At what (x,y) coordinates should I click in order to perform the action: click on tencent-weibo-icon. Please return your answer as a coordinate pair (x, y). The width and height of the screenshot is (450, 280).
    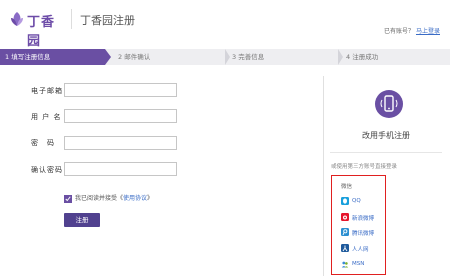
    Looking at the image, I should click on (345, 232).